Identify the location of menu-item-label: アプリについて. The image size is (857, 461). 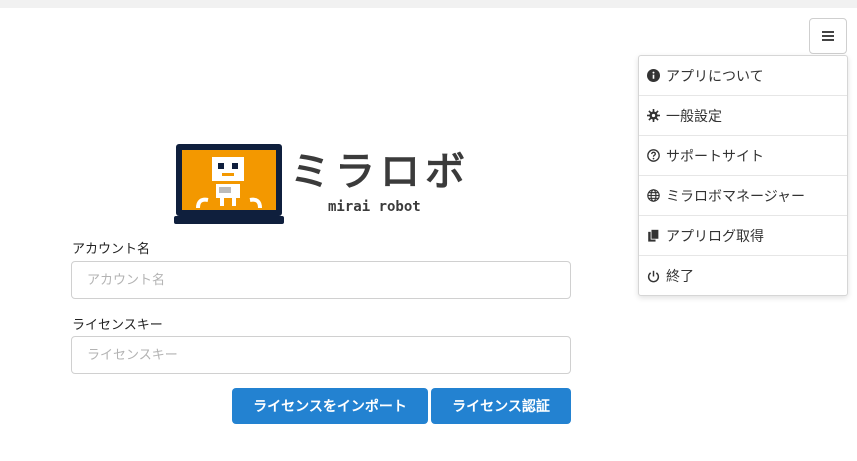
(715, 76).